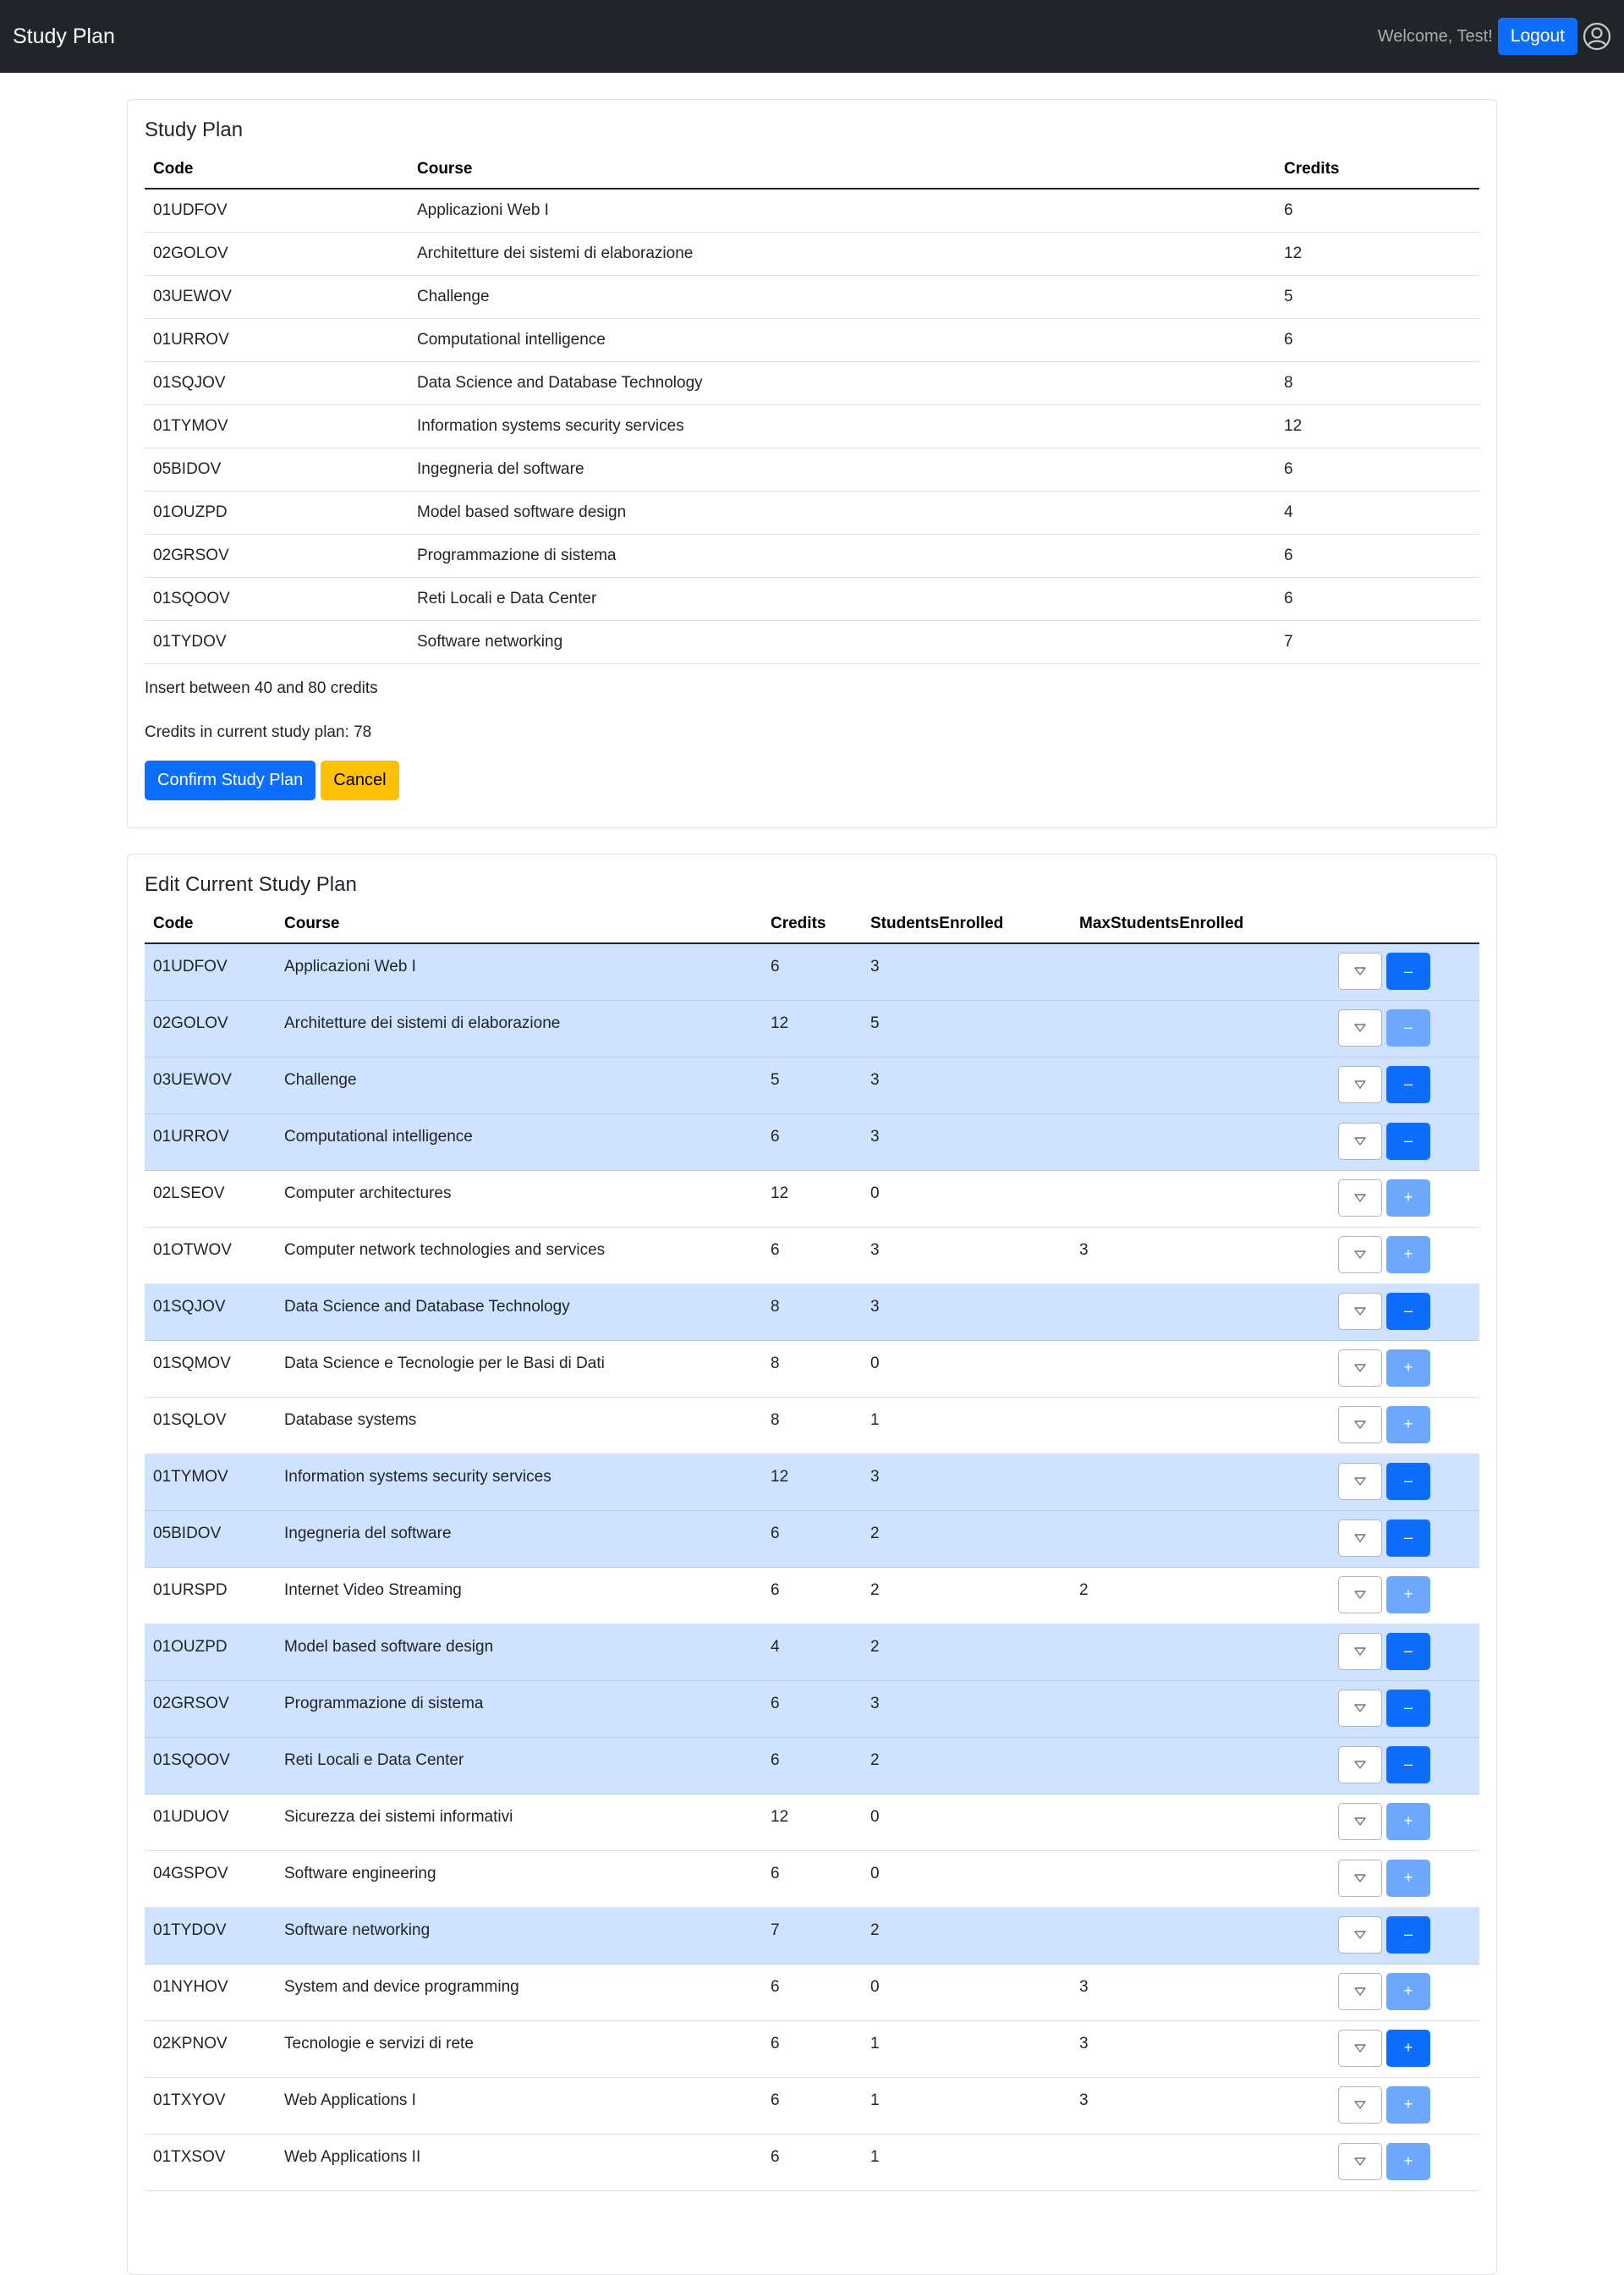 Image resolution: width=1624 pixels, height=2275 pixels. Describe the element at coordinates (210, 1255) in the screenshot. I see `course-cell-code: 01OTWOV` at that location.